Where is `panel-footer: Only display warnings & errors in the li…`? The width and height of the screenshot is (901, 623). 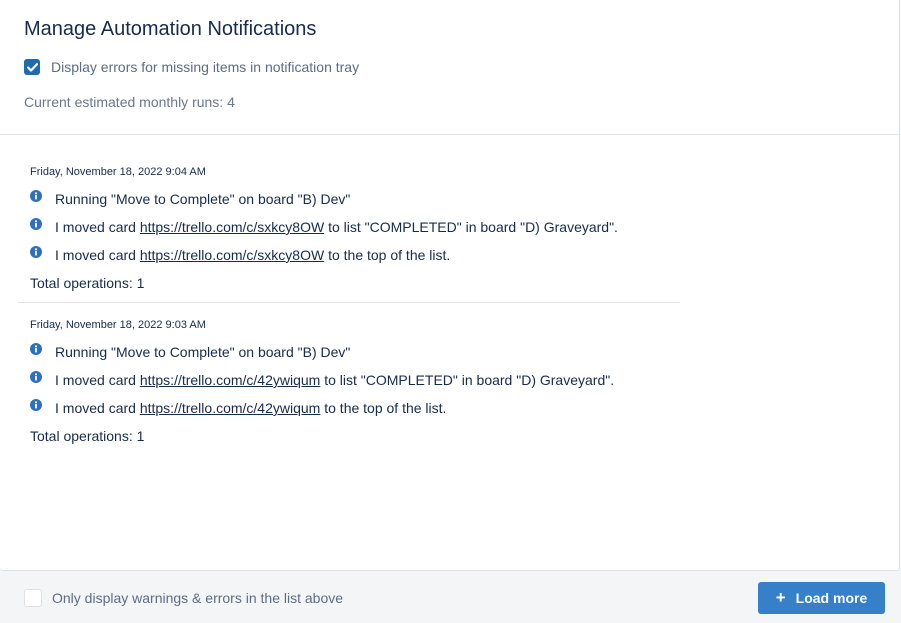
panel-footer: Only display warnings & errors in the li… is located at coordinates (450, 597).